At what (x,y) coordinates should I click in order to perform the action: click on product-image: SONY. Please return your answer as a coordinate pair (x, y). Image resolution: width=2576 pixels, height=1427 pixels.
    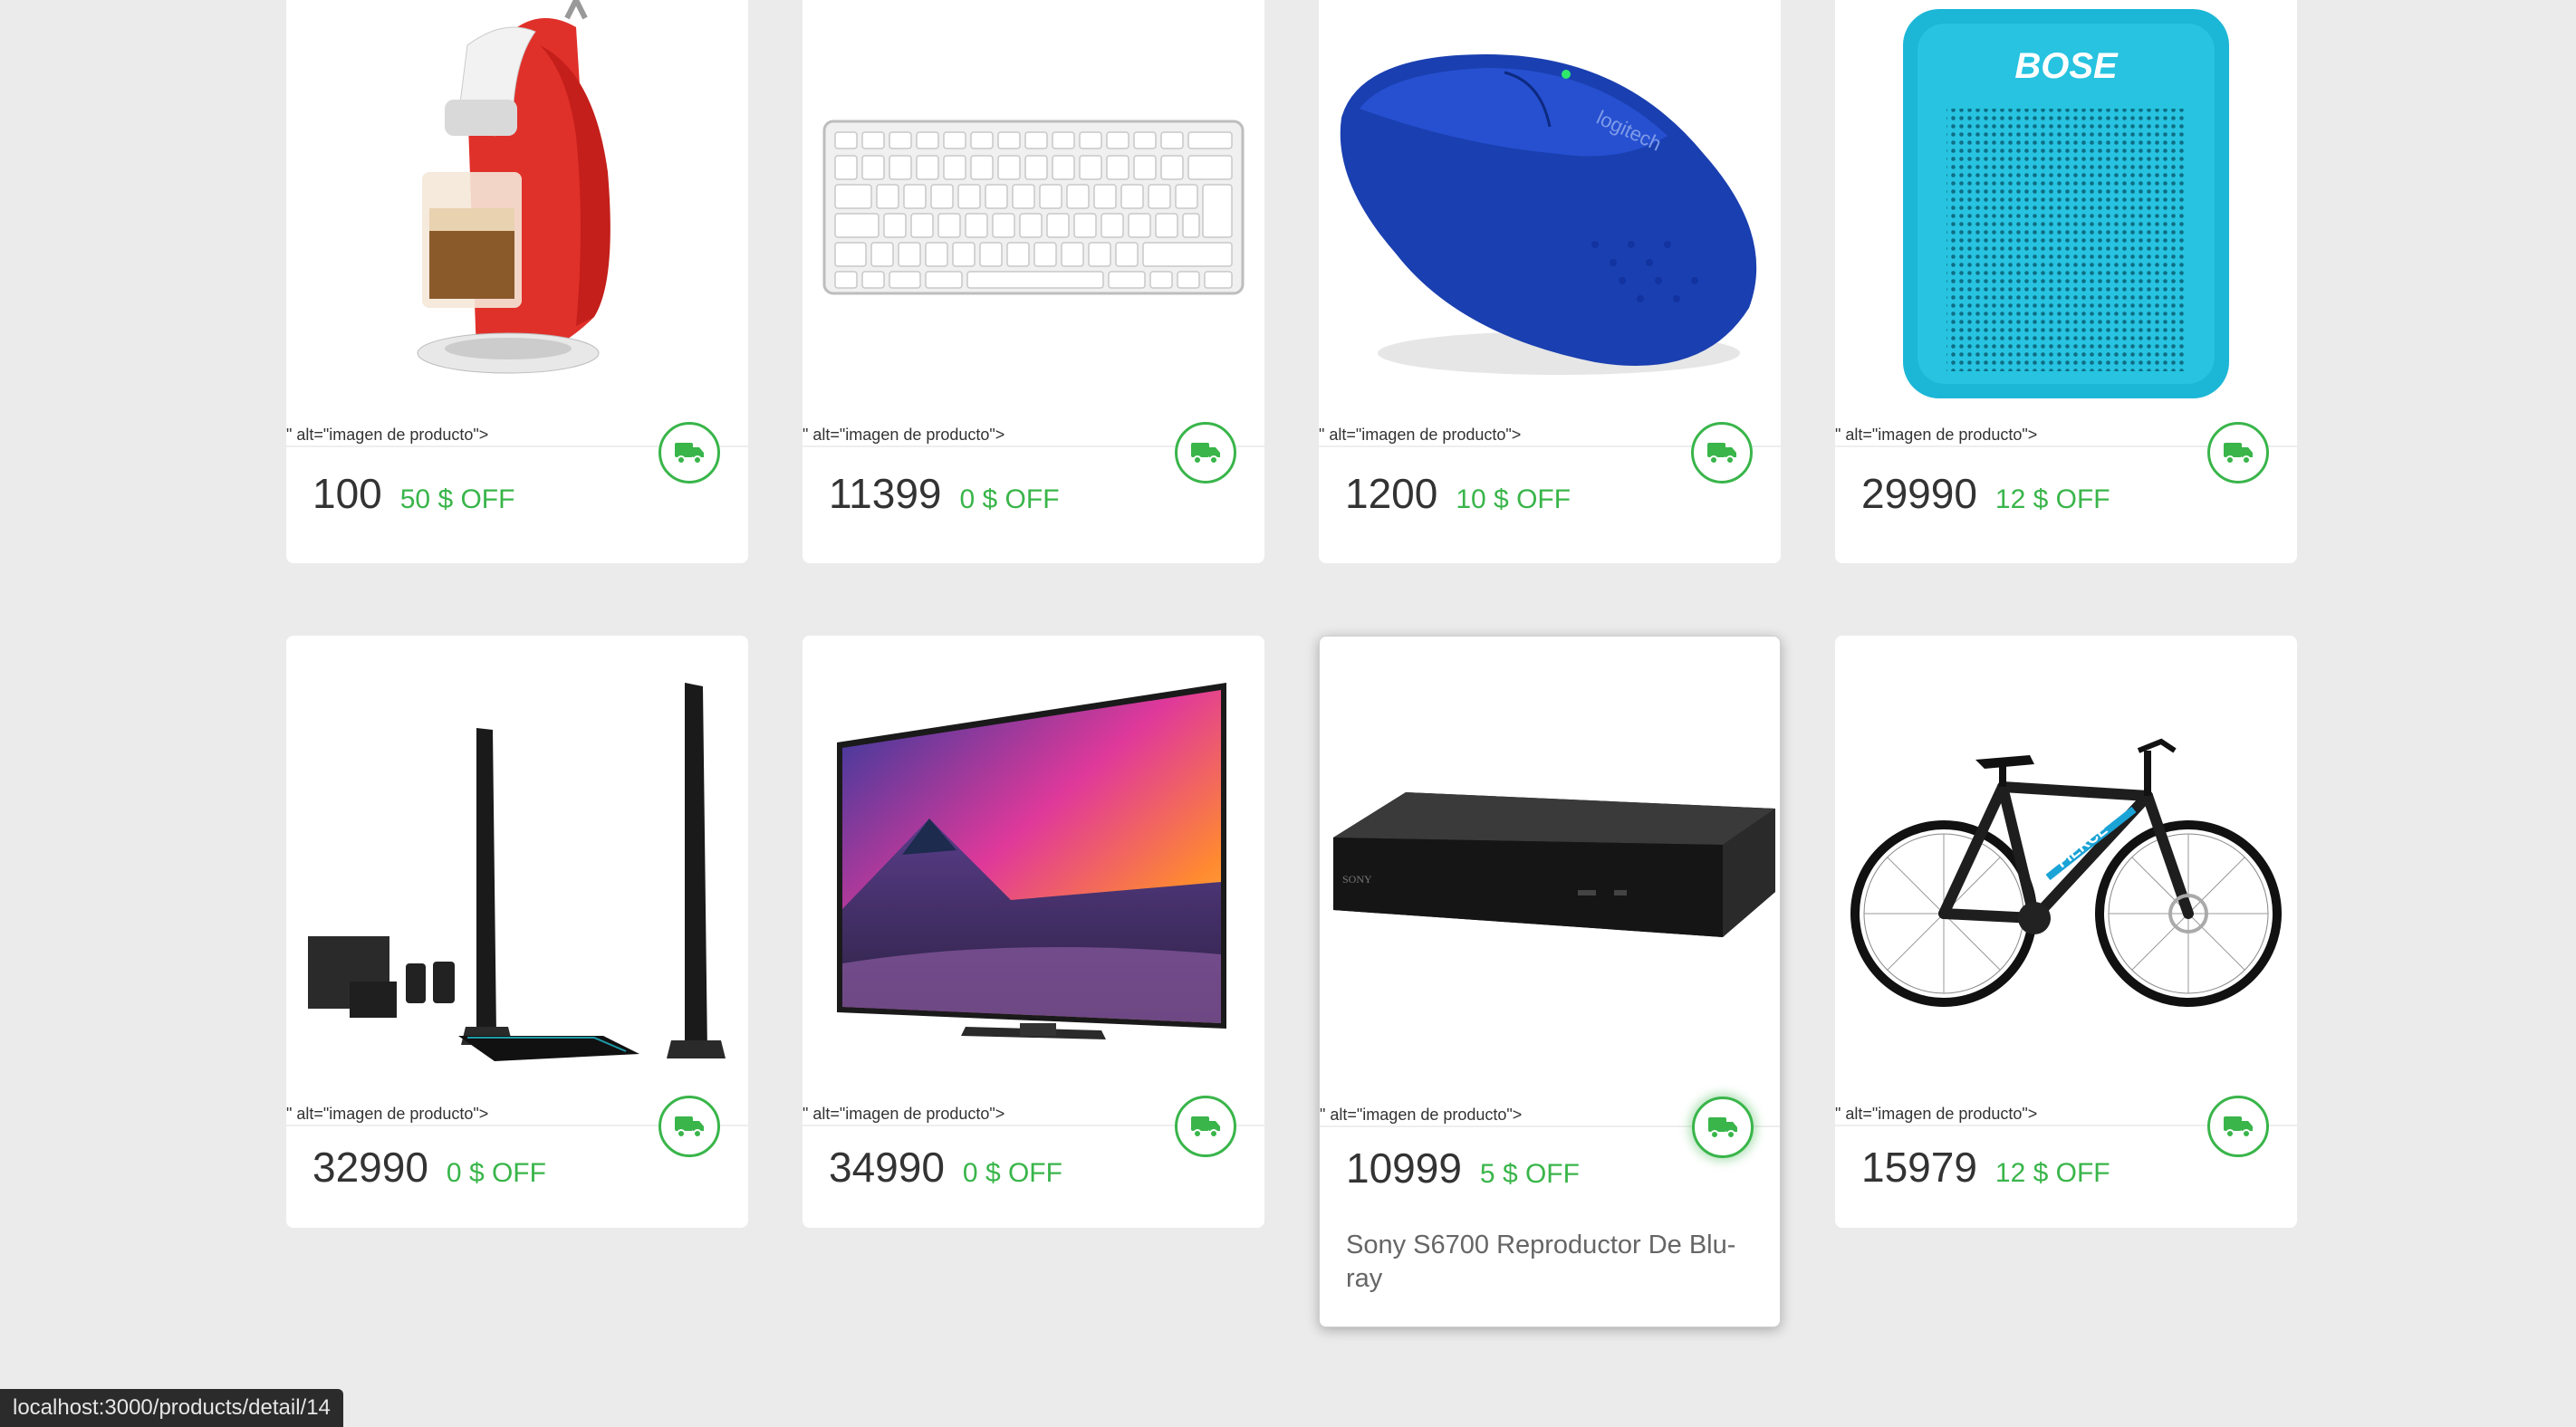
    Looking at the image, I should click on (1550, 874).